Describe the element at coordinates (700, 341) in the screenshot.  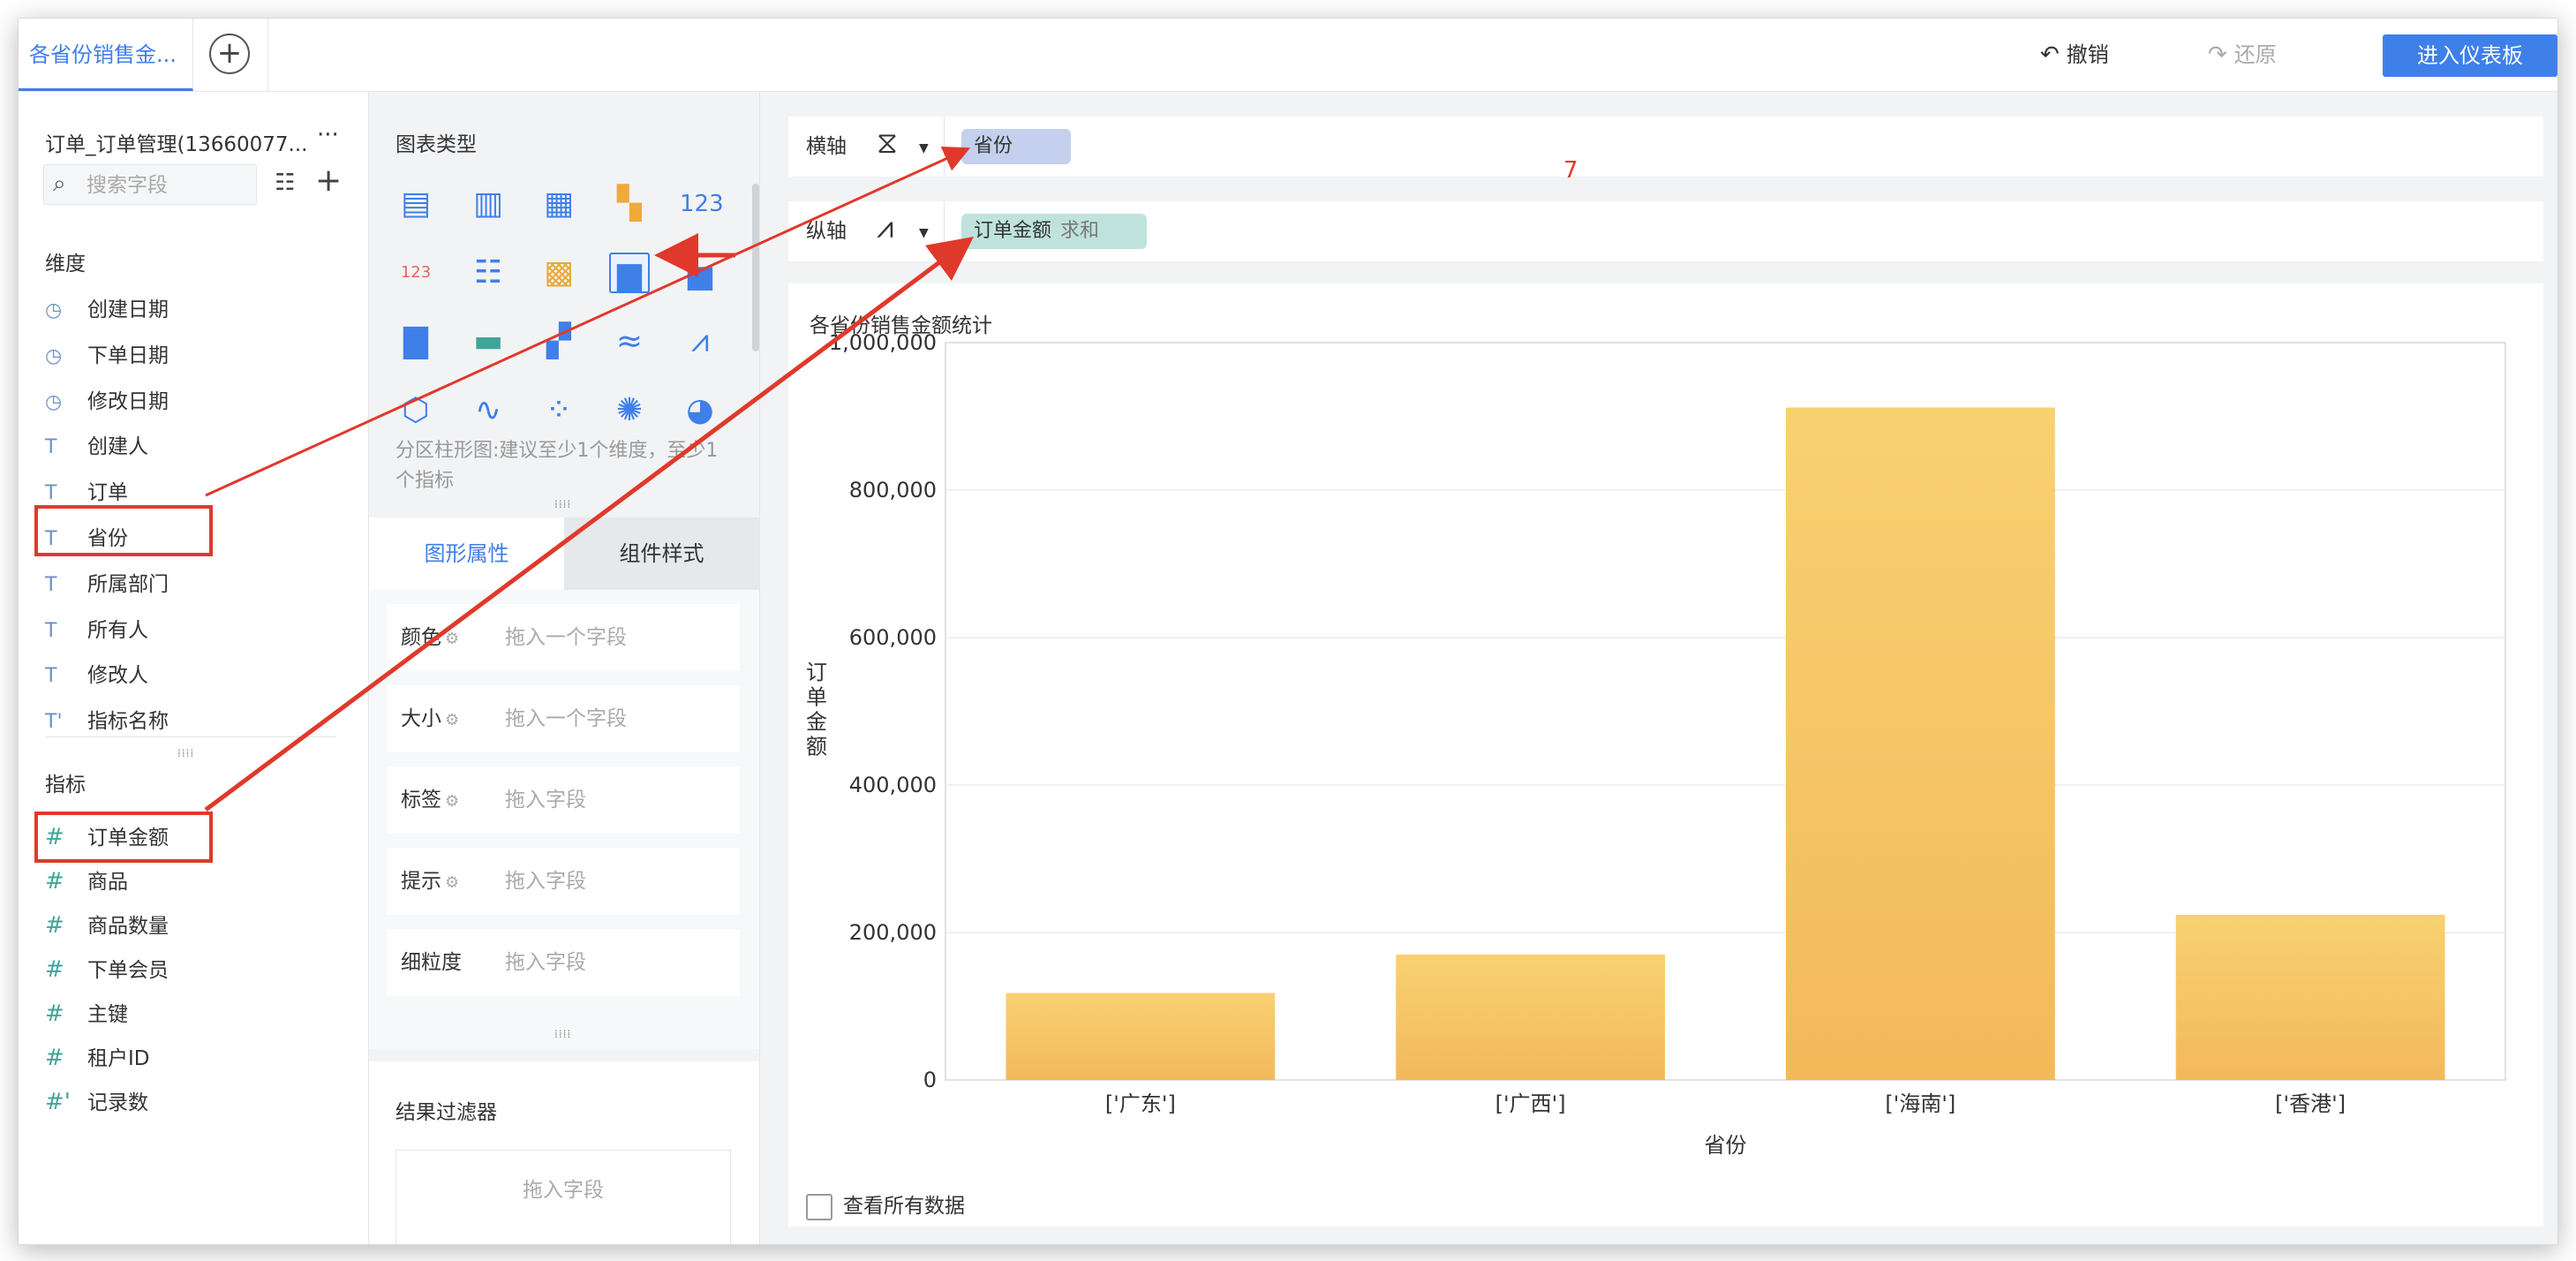
I see `multi-line-icon: ⩘` at that location.